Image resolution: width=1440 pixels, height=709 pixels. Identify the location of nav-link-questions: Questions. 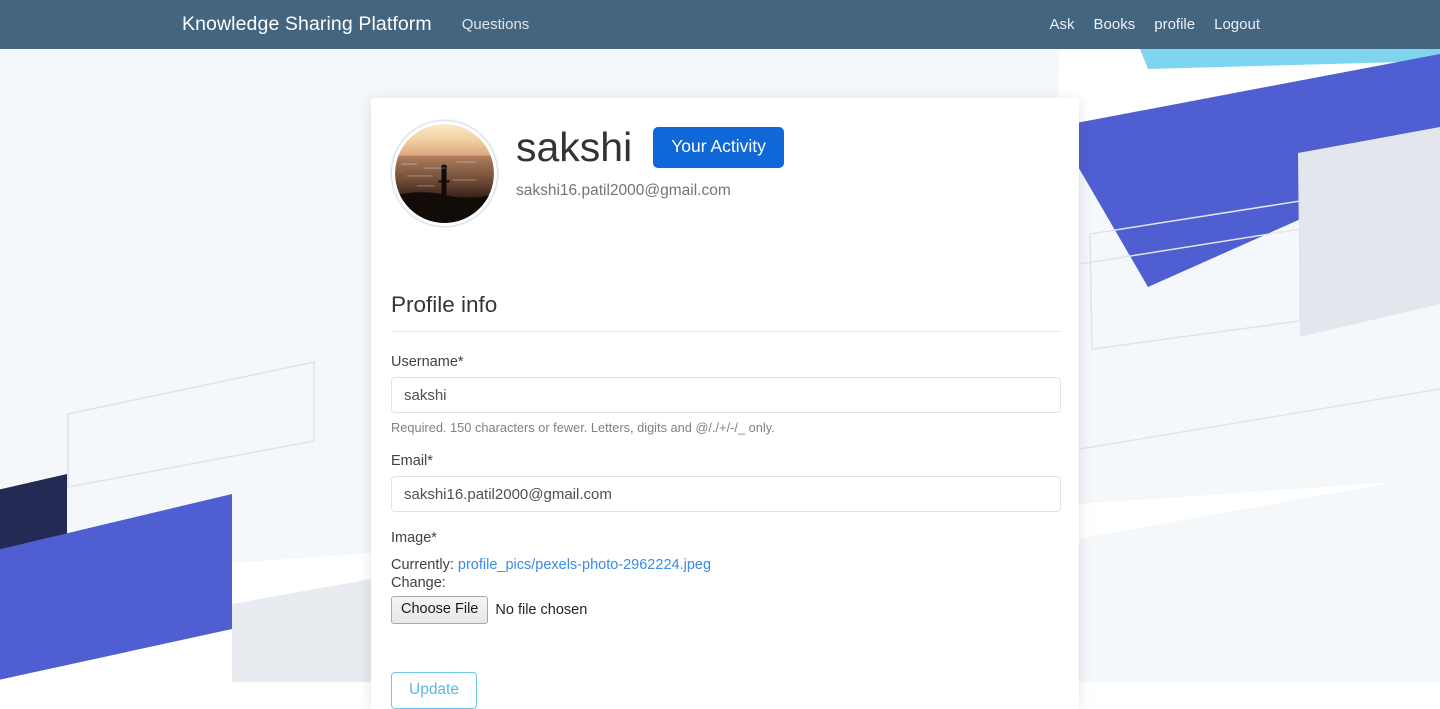
(496, 24).